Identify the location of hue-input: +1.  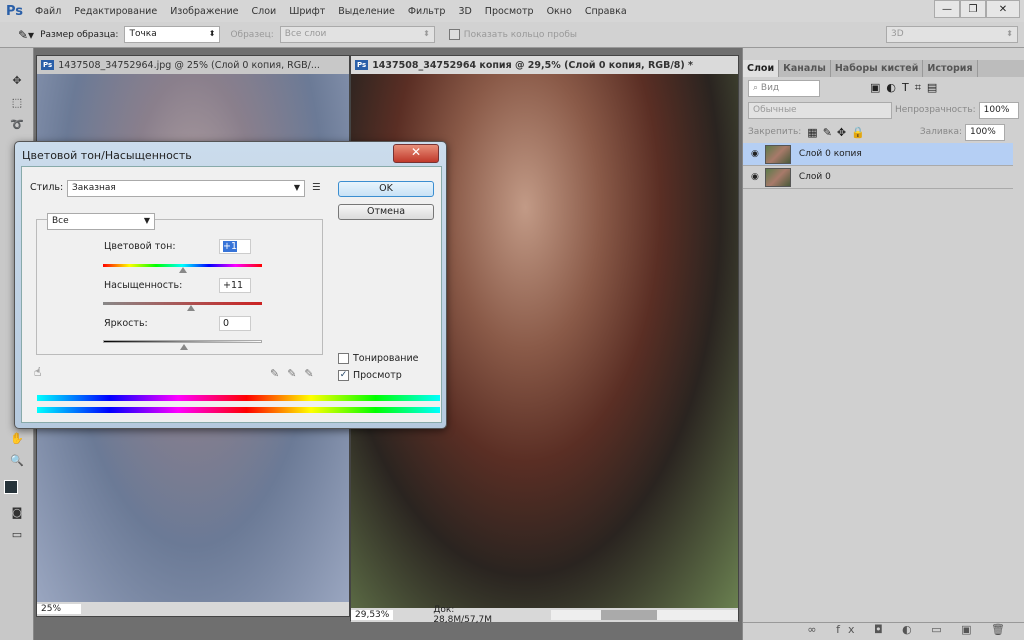
(235, 246).